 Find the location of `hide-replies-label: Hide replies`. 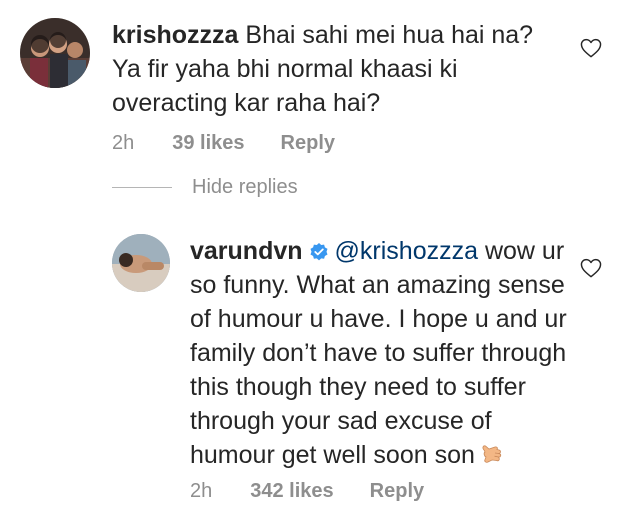

hide-replies-label: Hide replies is located at coordinates (245, 187).